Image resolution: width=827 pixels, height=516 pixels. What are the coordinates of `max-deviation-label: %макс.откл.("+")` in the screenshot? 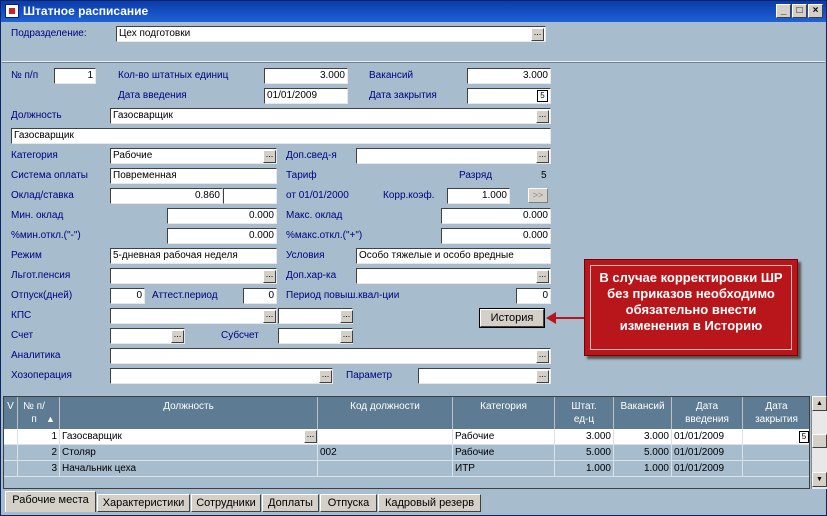 It's located at (324, 235).